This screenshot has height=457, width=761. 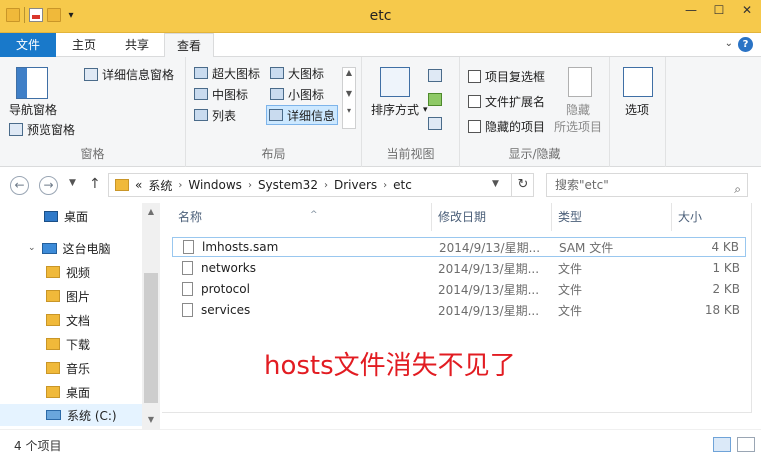 What do you see at coordinates (747, 10) in the screenshot?
I see `close-button: ✕` at bounding box center [747, 10].